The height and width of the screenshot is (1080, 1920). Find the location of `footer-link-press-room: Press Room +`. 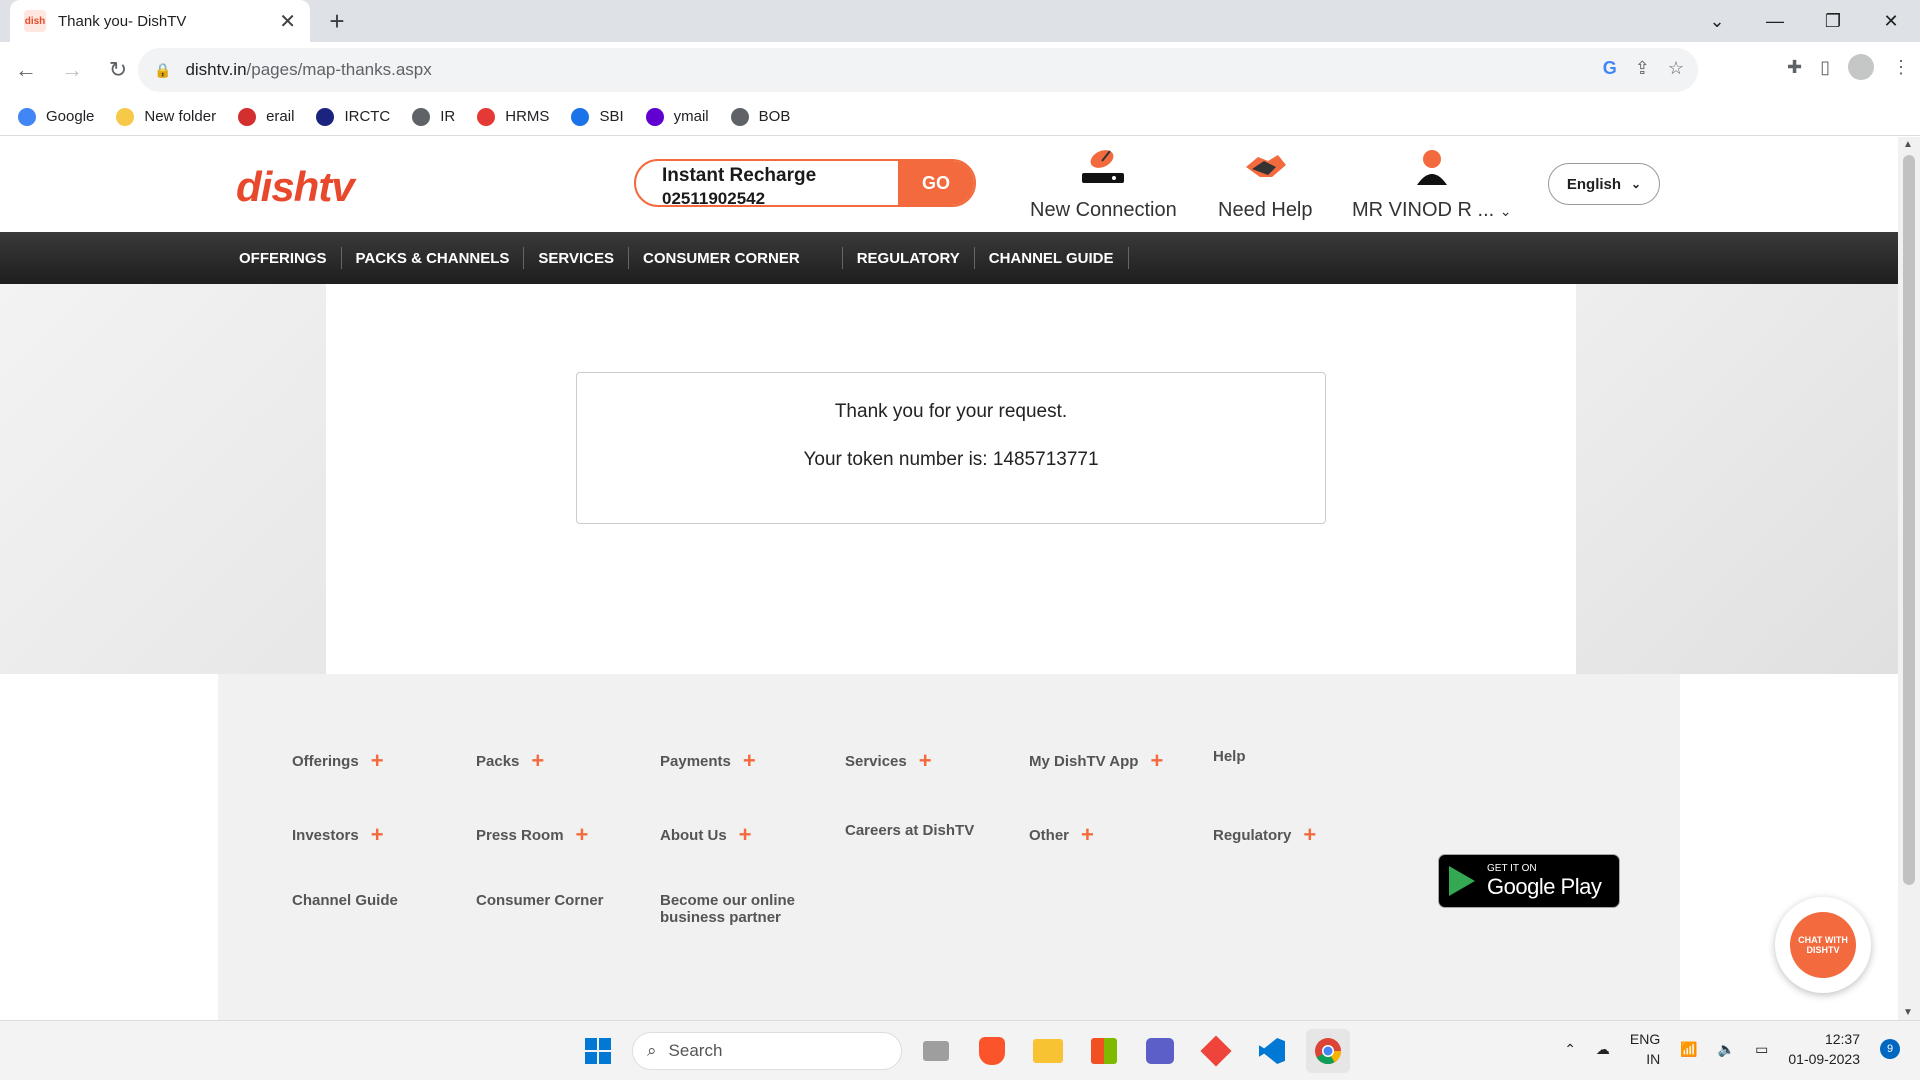

footer-link-press-room: Press Room + is located at coordinates (532, 835).